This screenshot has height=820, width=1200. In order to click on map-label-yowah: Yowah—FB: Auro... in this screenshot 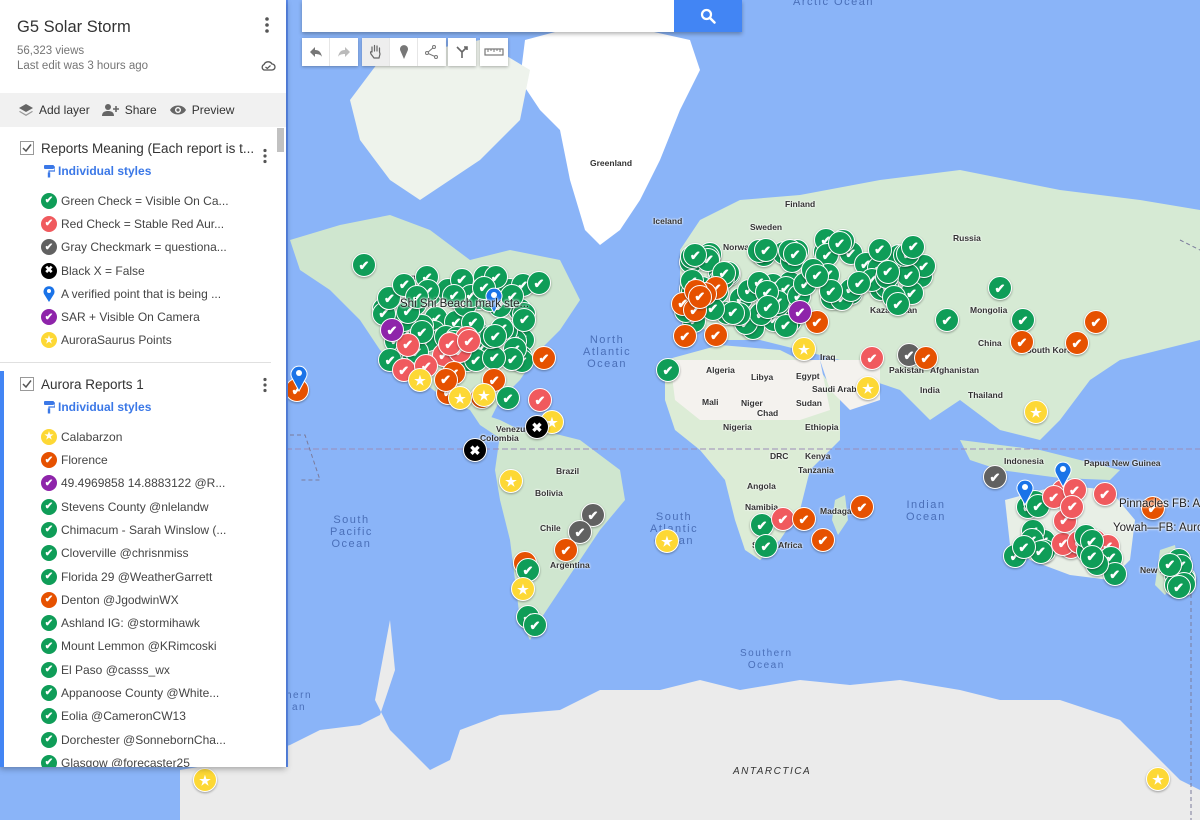, I will do `click(1156, 528)`.